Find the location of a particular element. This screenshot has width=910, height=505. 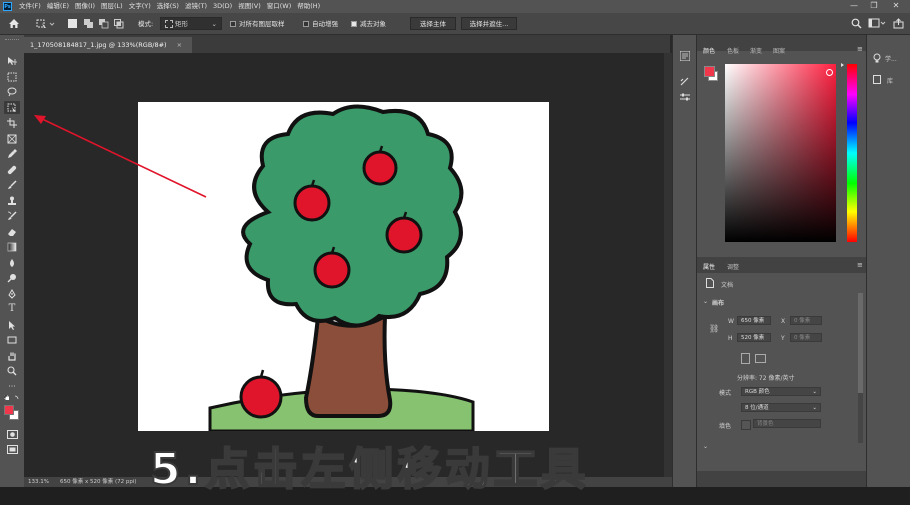

menu-type: 文字(Y) is located at coordinates (140, 6).